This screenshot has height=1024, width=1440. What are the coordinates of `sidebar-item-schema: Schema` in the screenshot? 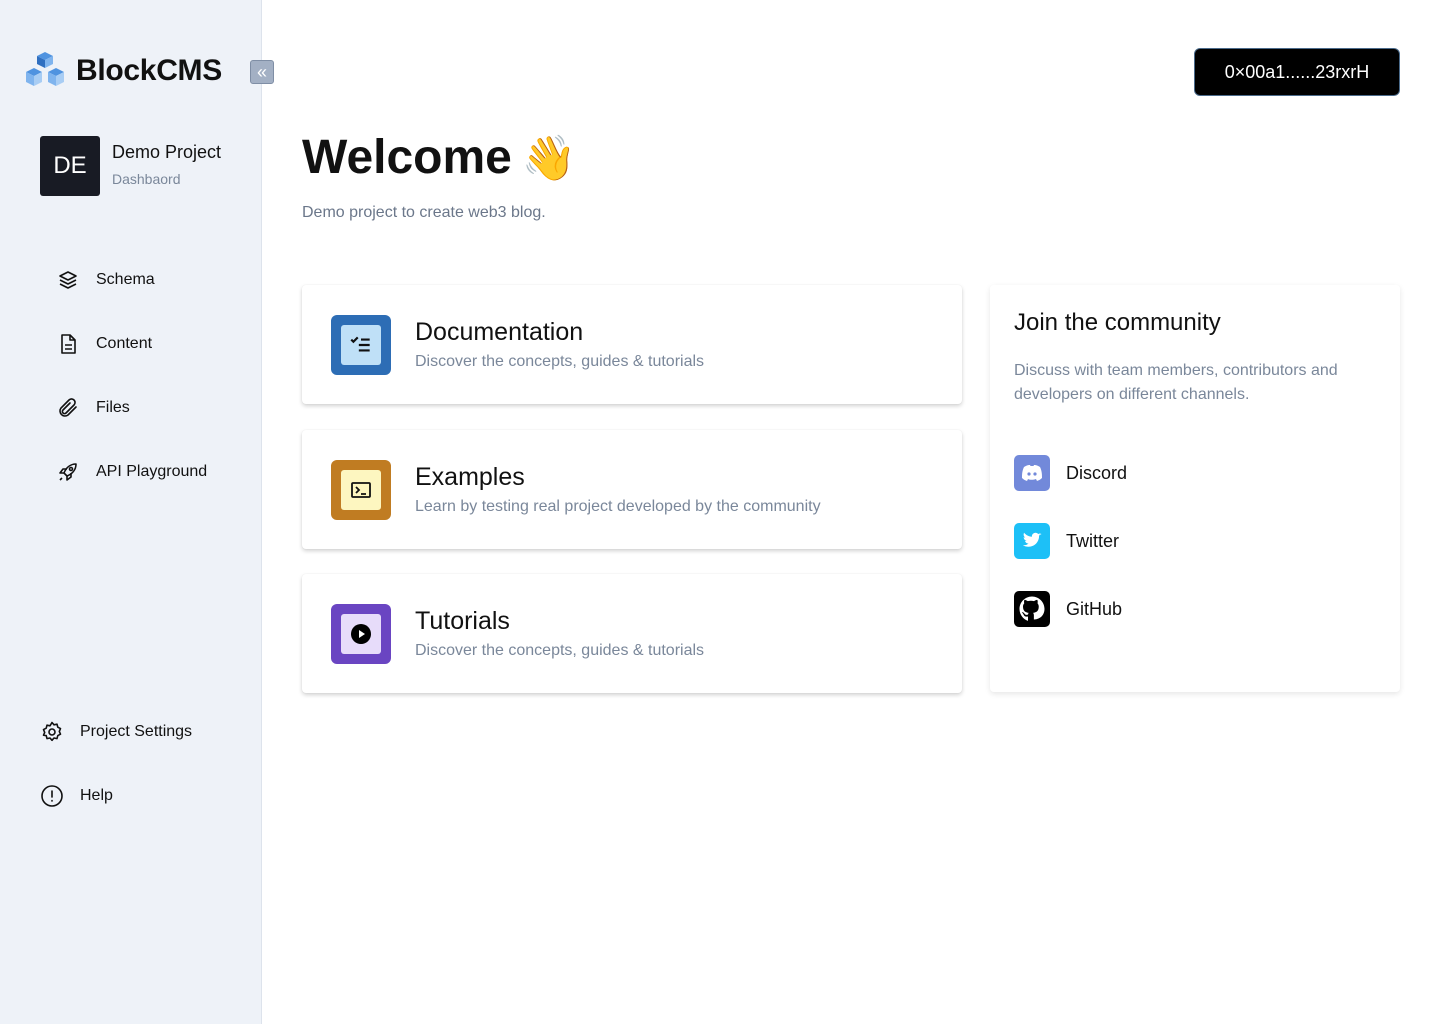 It's located at (131, 280).